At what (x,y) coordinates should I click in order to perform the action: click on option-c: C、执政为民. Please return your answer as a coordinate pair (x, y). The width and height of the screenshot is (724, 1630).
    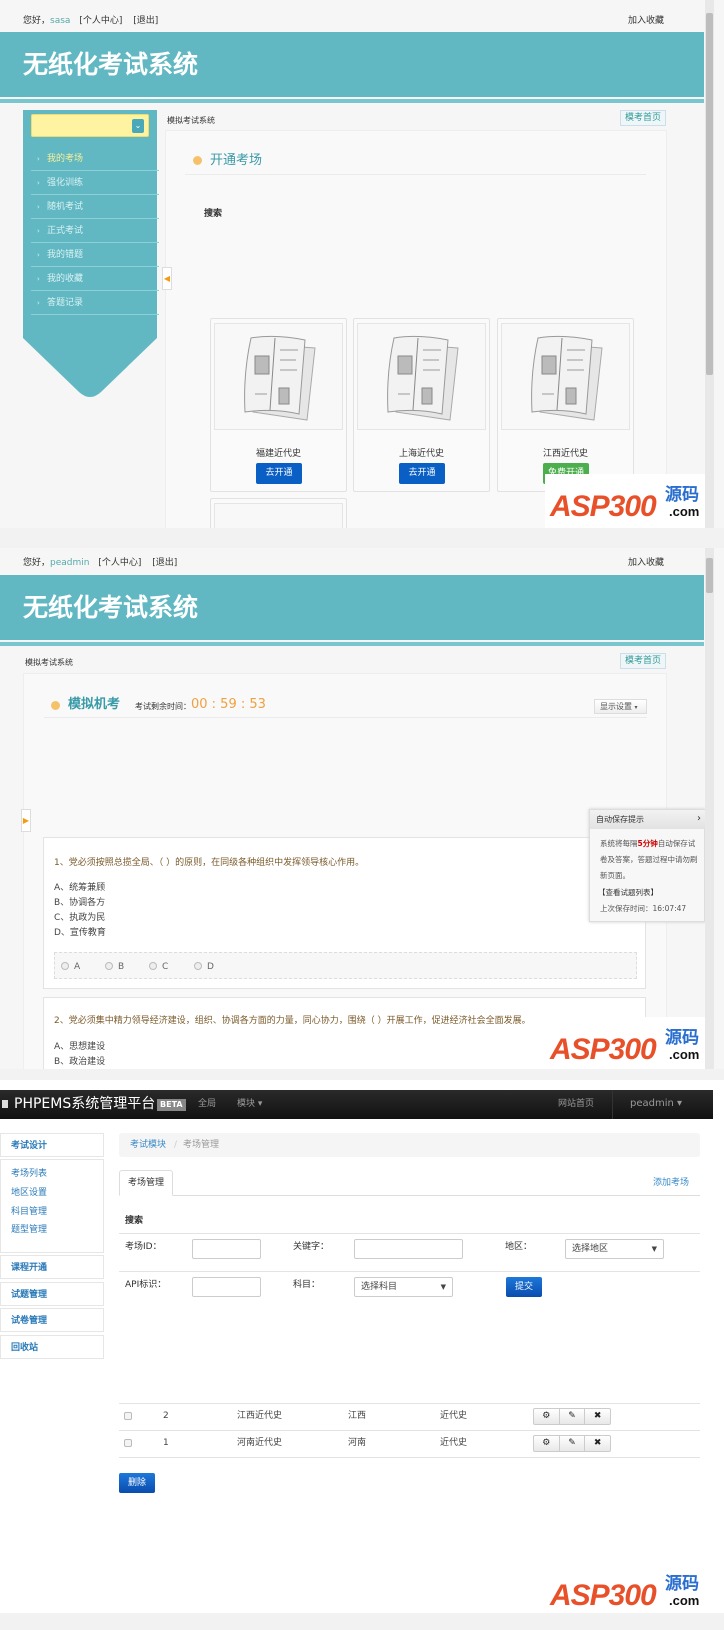
    Looking at the image, I should click on (80, 918).